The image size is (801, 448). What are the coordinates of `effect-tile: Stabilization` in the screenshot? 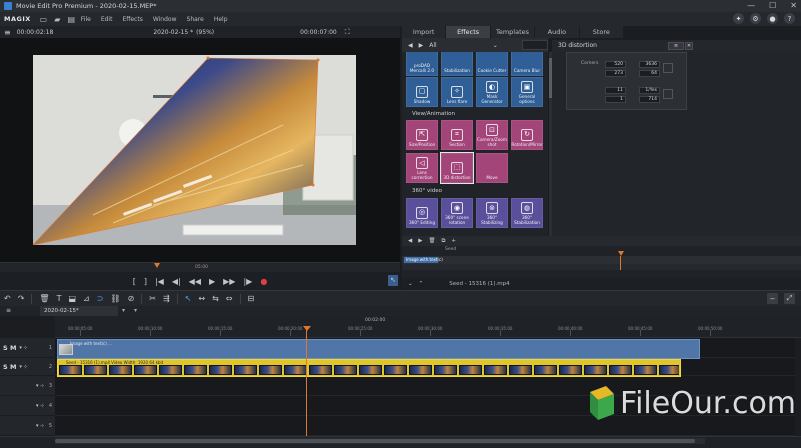 It's located at (457, 64).